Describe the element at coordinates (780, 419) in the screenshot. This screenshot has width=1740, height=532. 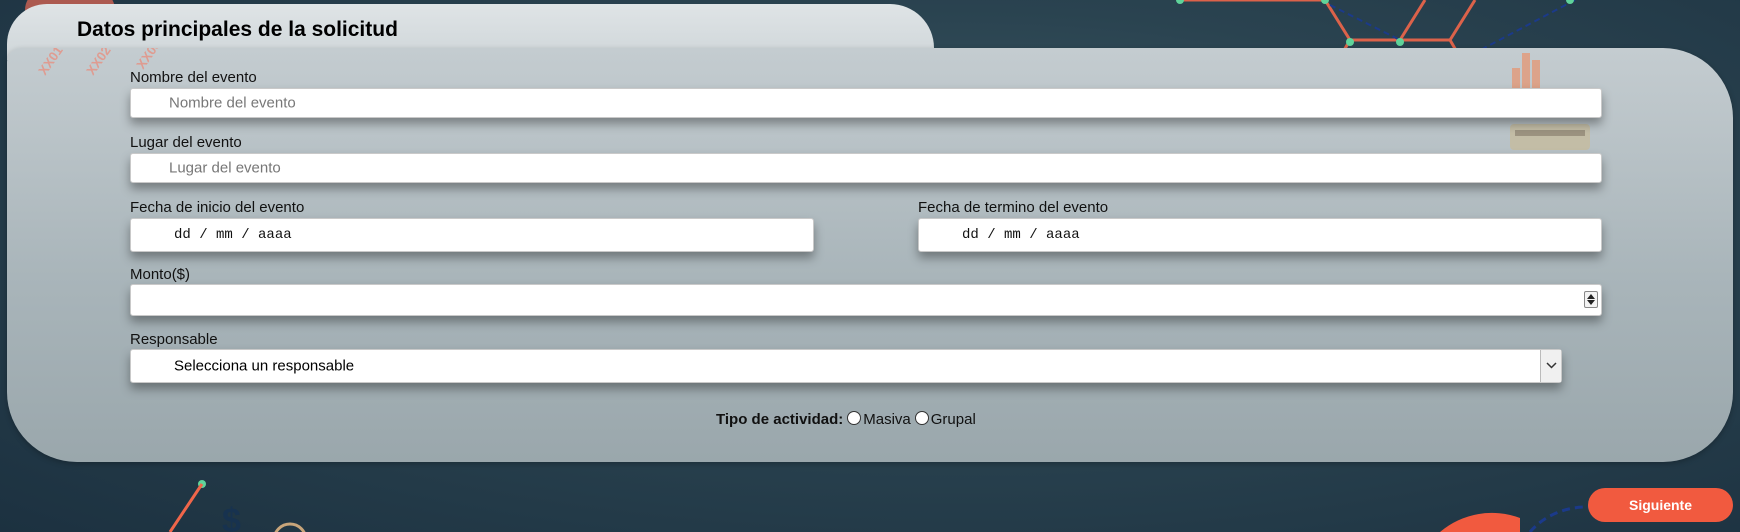
I see `activity-type-legend: Tipo de actividad:` at that location.